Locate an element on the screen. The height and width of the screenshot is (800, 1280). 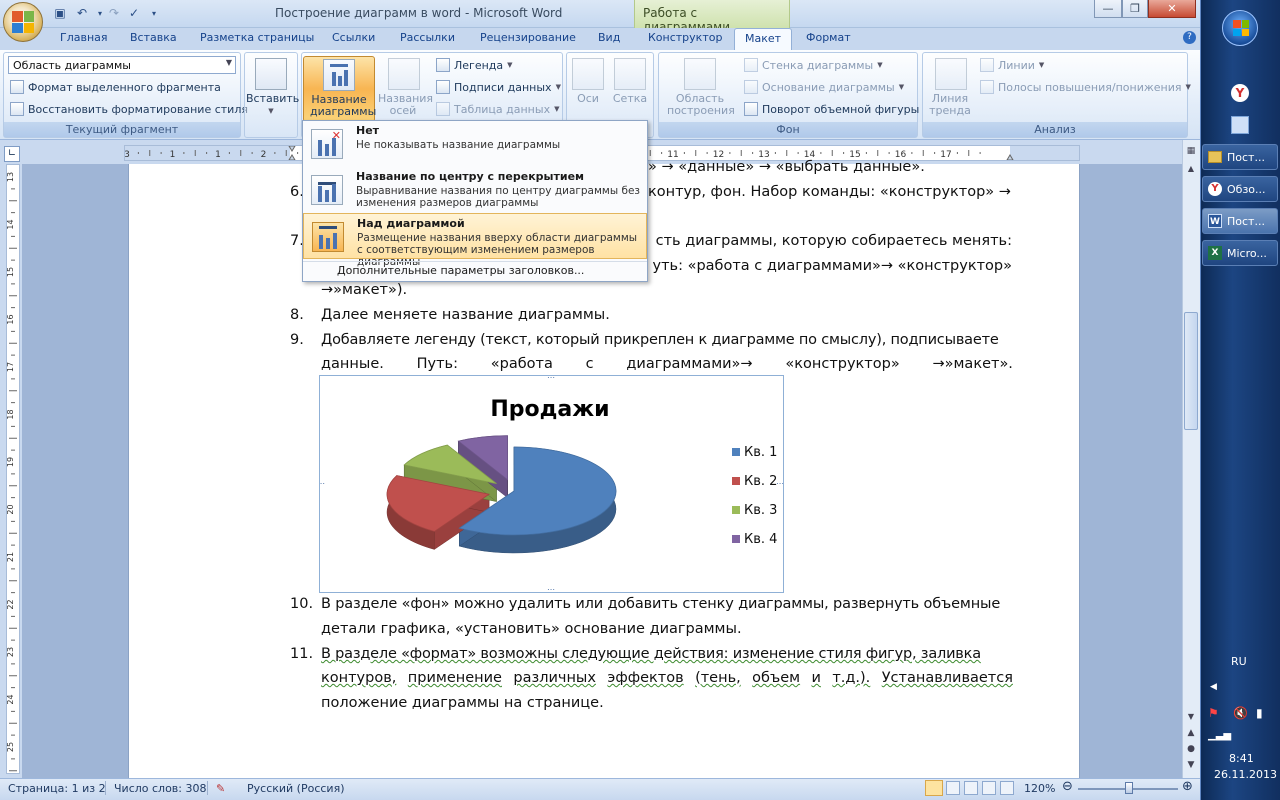
redo-icon: ↷ is located at coordinates (114, 13).